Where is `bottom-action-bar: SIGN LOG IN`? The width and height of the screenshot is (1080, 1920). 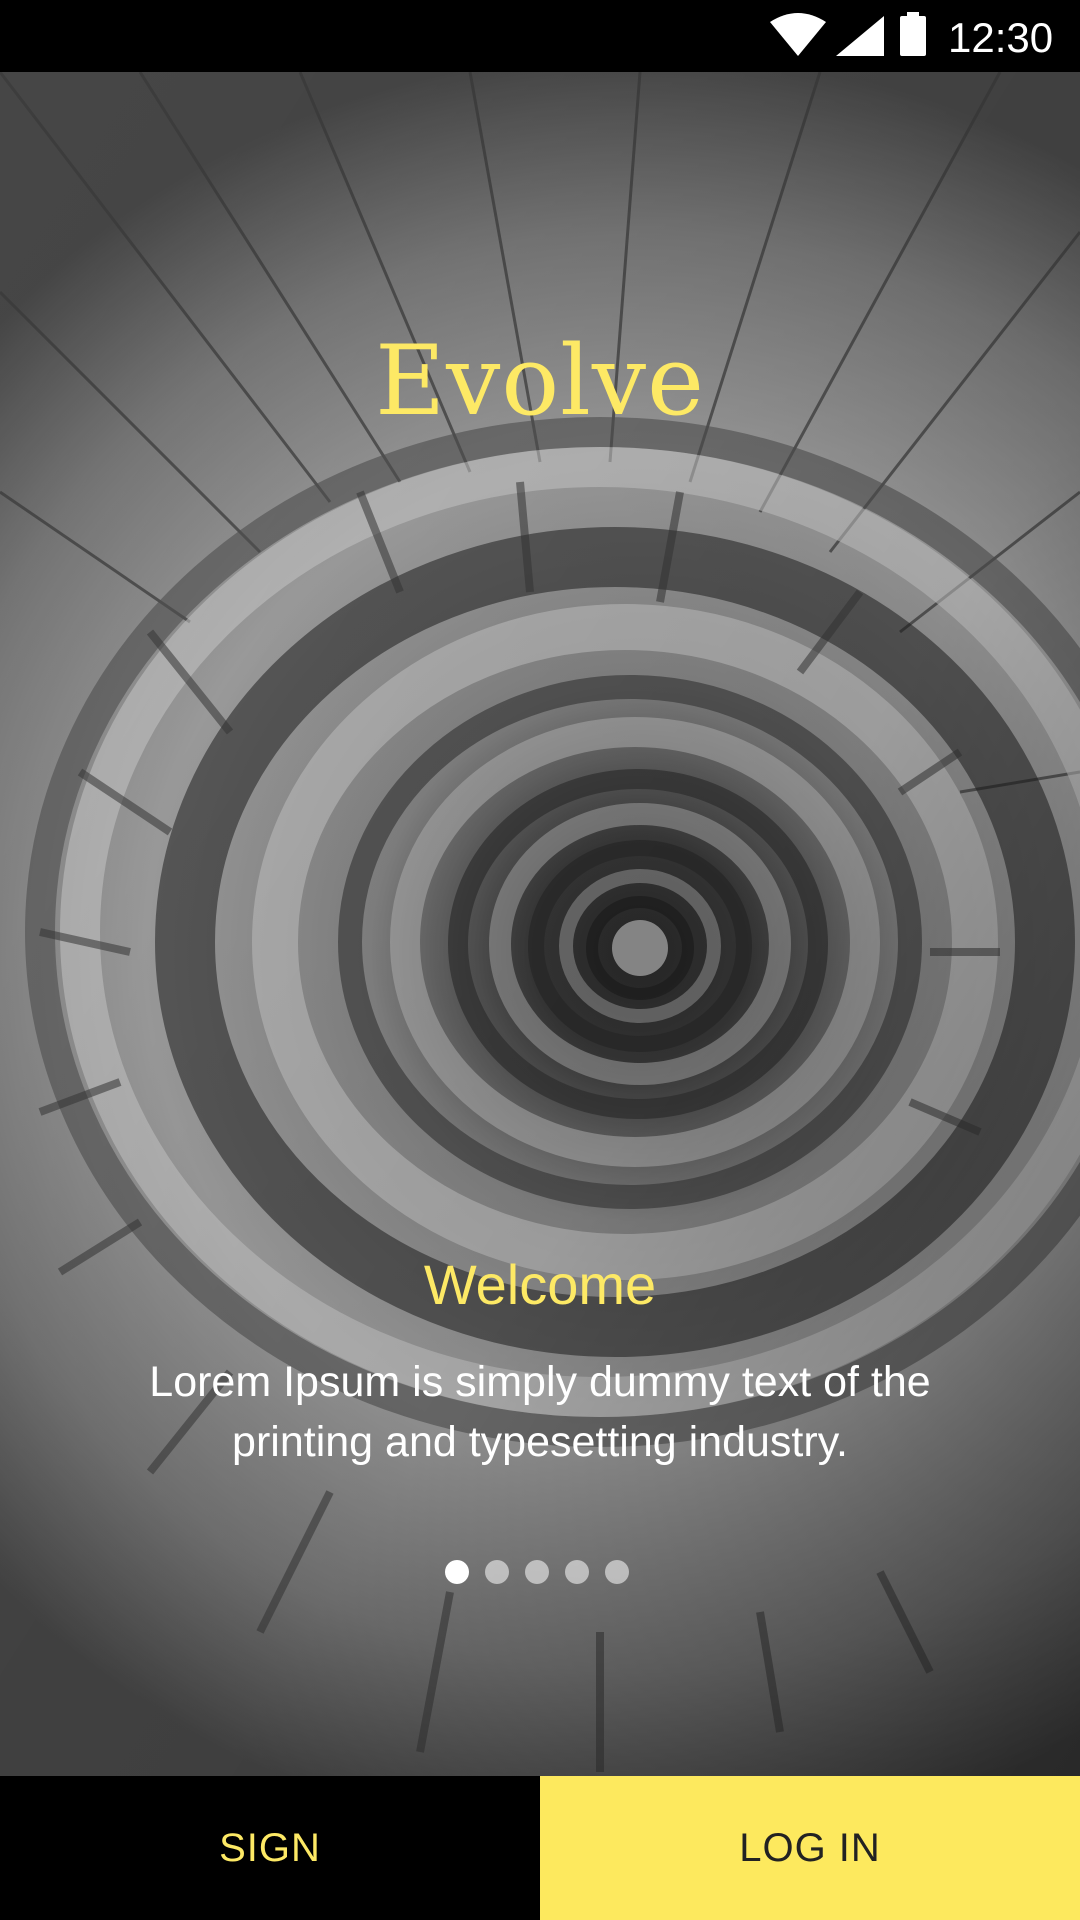 bottom-action-bar: SIGN LOG IN is located at coordinates (540, 1848).